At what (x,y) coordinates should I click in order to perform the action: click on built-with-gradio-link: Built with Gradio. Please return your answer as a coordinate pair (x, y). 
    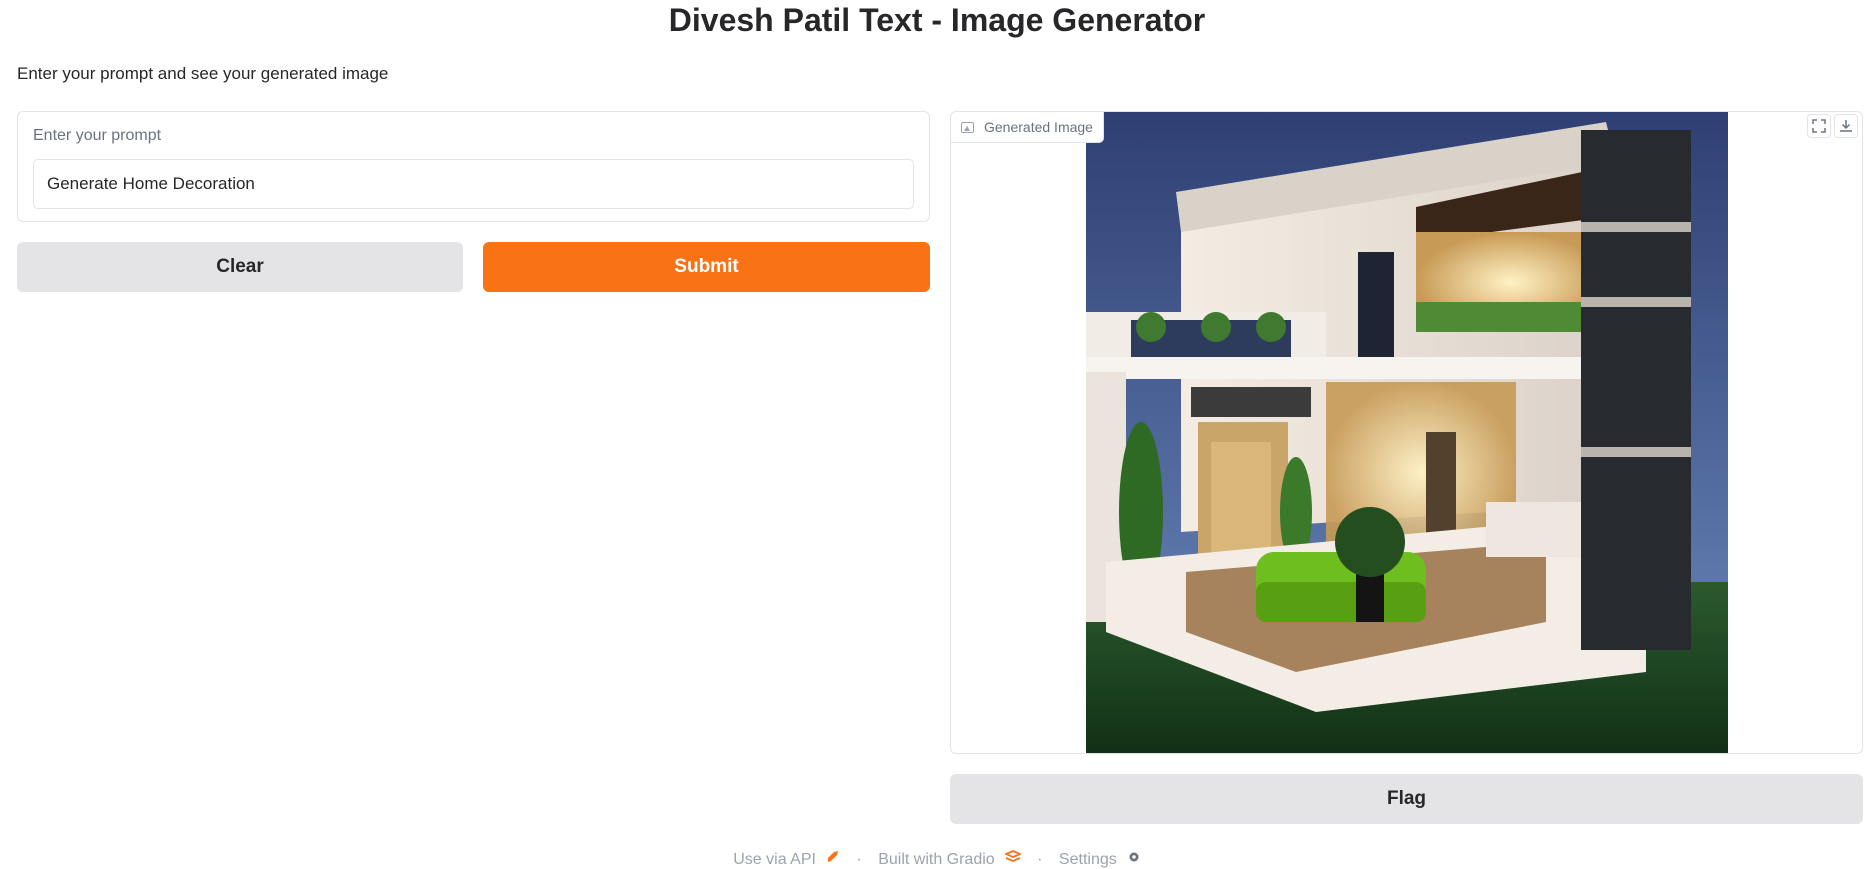
    Looking at the image, I should click on (936, 859).